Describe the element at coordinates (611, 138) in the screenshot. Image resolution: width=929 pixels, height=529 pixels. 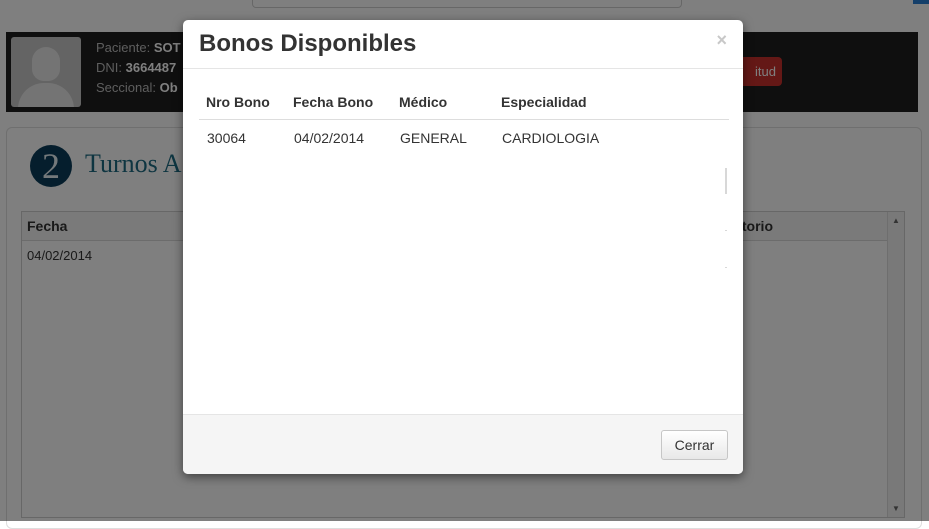
I see `cell-especialidad: CARDIOLOGIA` at that location.